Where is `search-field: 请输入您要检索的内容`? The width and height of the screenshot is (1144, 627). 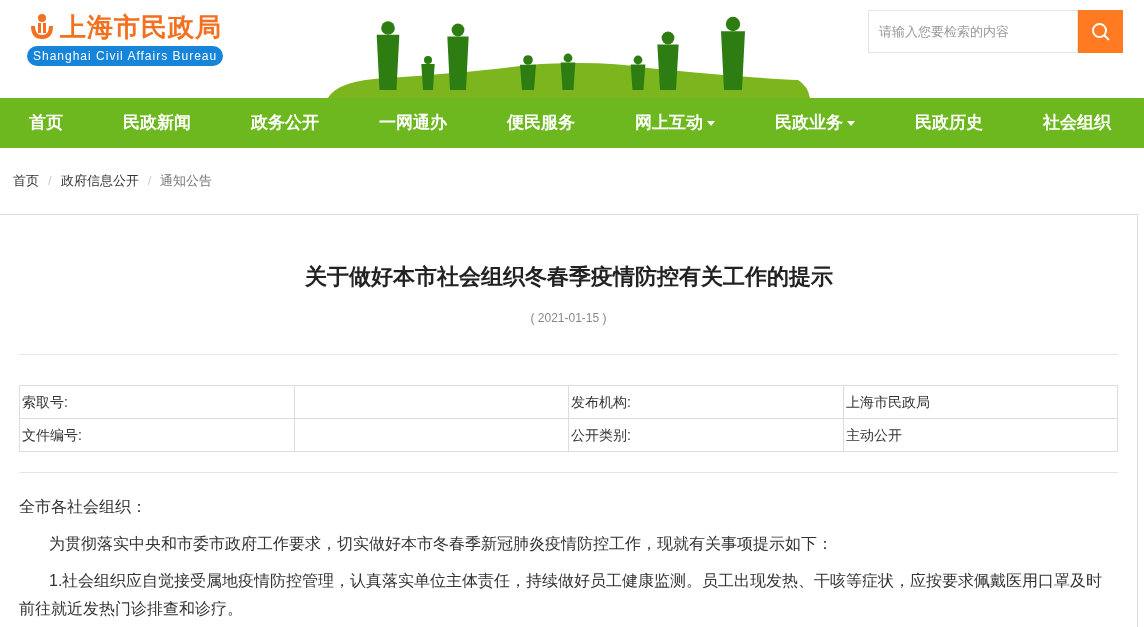 search-field: 请输入您要检索的内容 is located at coordinates (973, 31).